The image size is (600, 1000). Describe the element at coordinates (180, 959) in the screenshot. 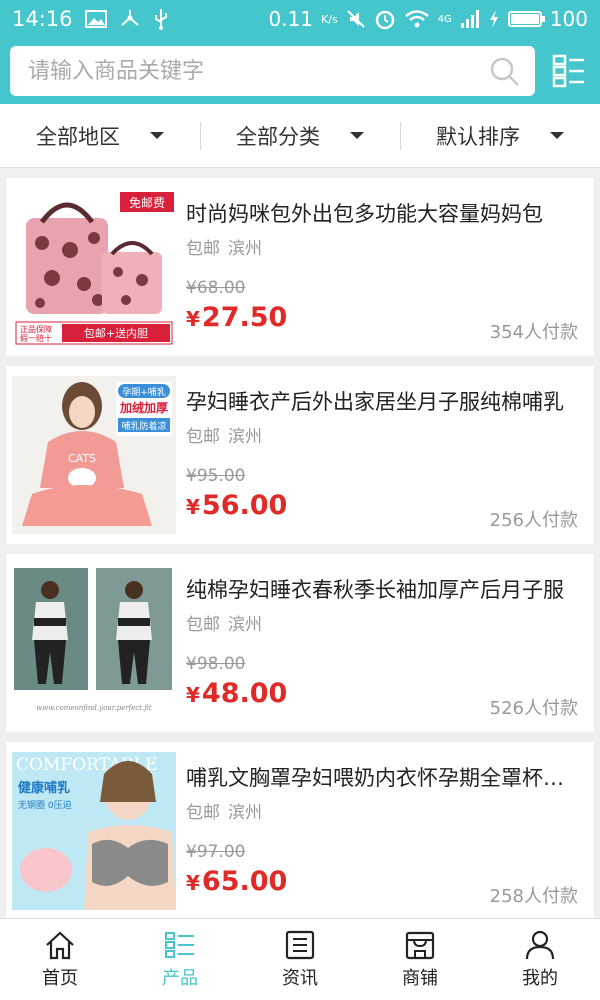

I see `tab-products: 产品` at that location.